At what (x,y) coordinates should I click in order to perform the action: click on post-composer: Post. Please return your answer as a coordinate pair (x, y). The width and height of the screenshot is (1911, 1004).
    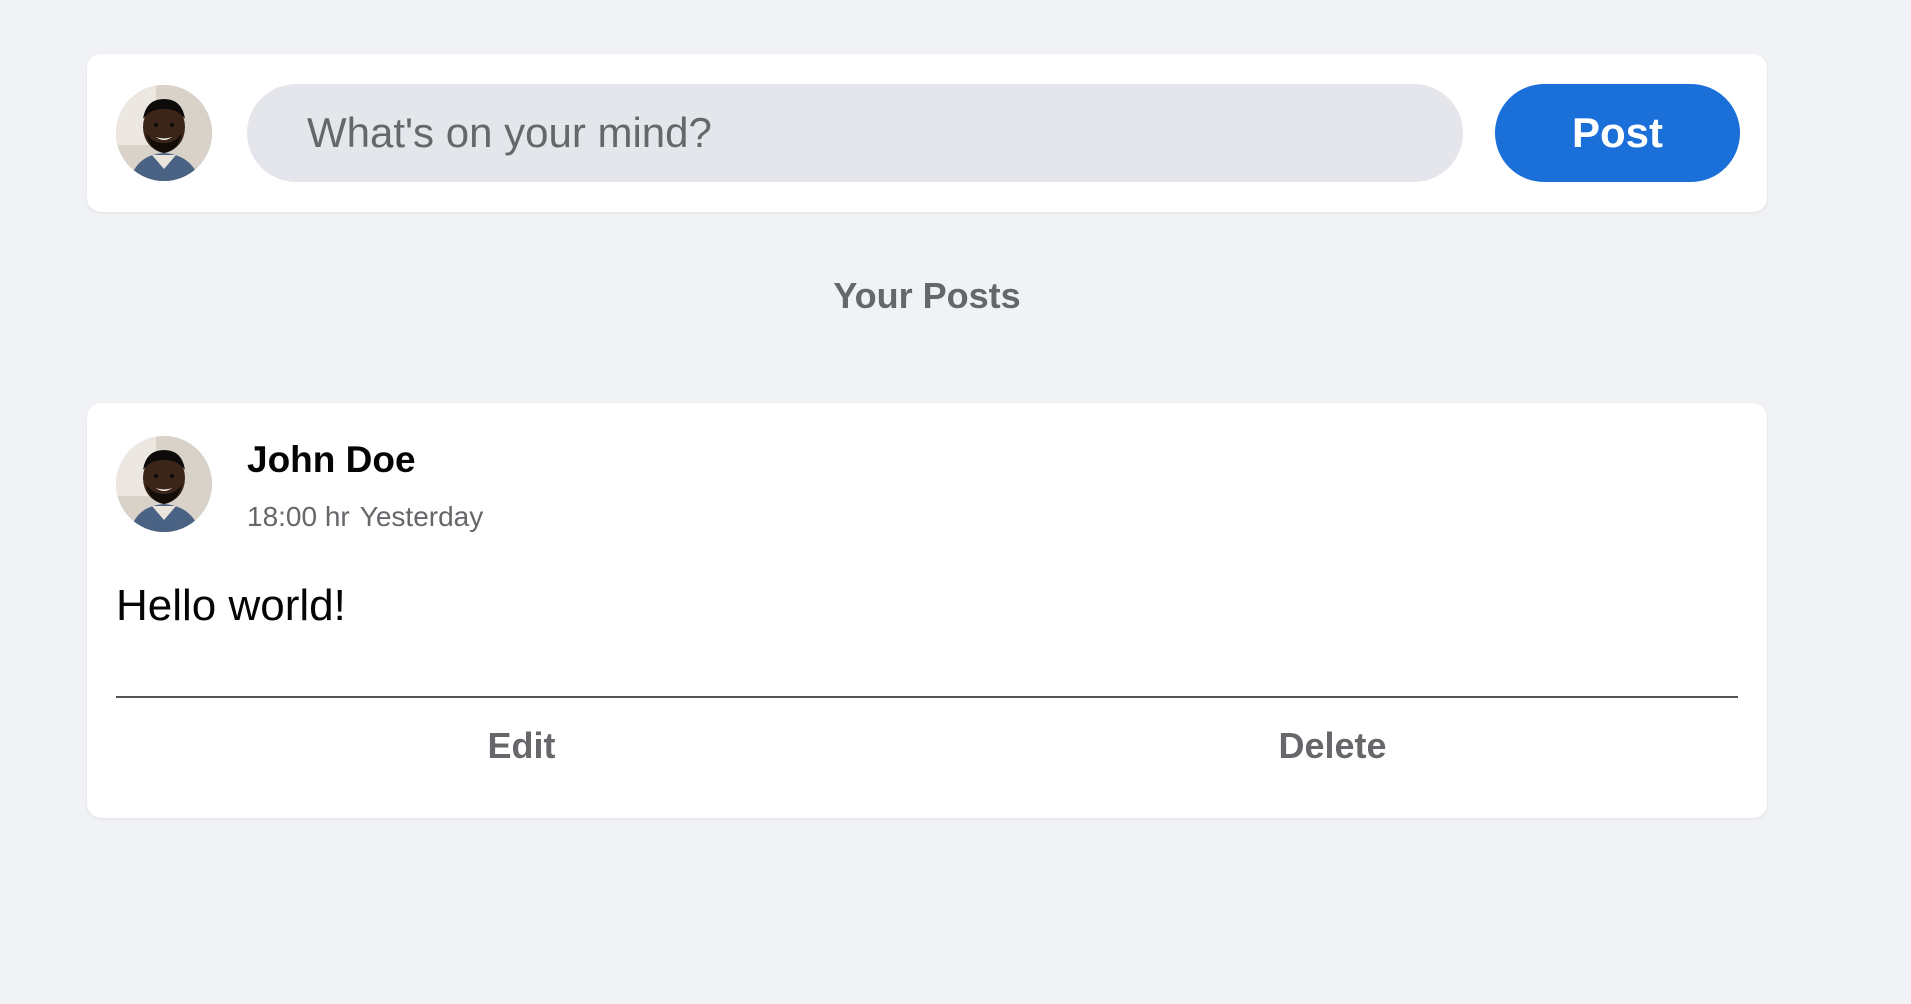
    Looking at the image, I should click on (927, 133).